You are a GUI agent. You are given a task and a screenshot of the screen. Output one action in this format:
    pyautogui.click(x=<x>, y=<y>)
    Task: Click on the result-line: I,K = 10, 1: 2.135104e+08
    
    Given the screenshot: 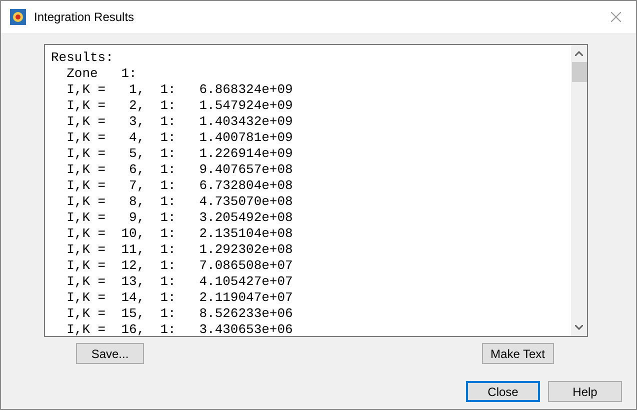 What is the action you would take?
    pyautogui.click(x=180, y=234)
    